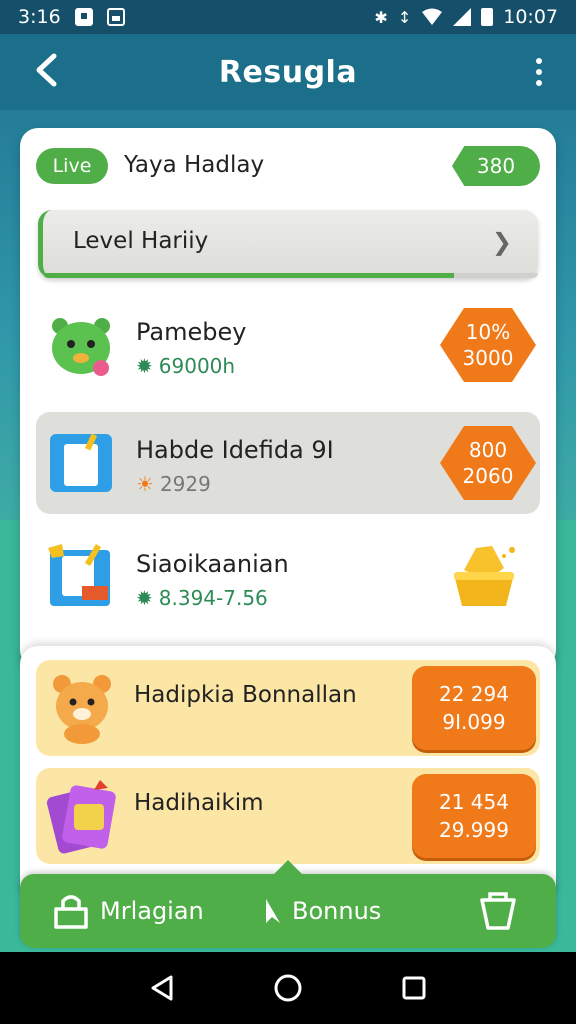  What do you see at coordinates (81, 462) in the screenshot?
I see `milk-glass-icon` at bounding box center [81, 462].